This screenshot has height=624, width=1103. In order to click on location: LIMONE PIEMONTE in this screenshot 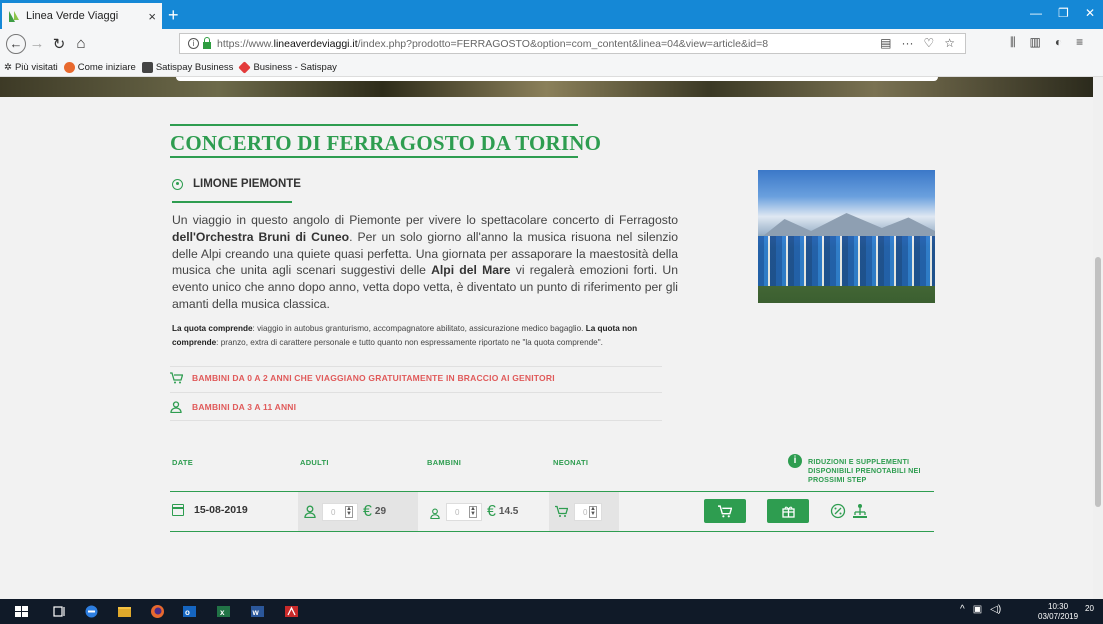, I will do `click(236, 184)`.